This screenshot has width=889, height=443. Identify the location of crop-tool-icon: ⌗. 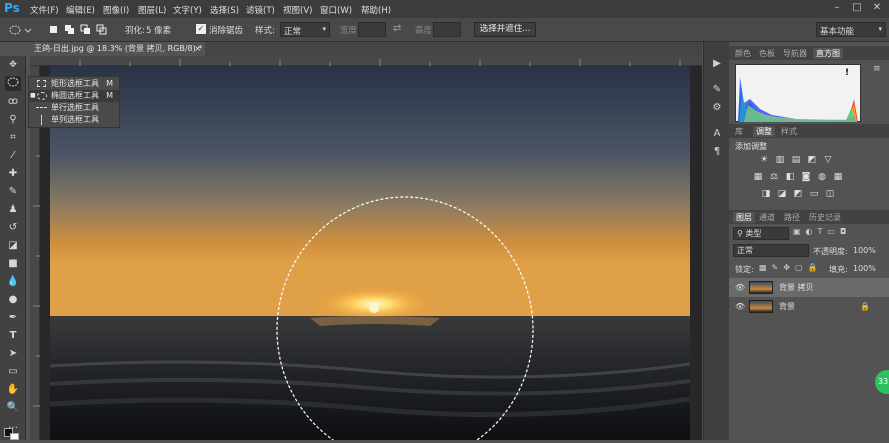
(13, 137).